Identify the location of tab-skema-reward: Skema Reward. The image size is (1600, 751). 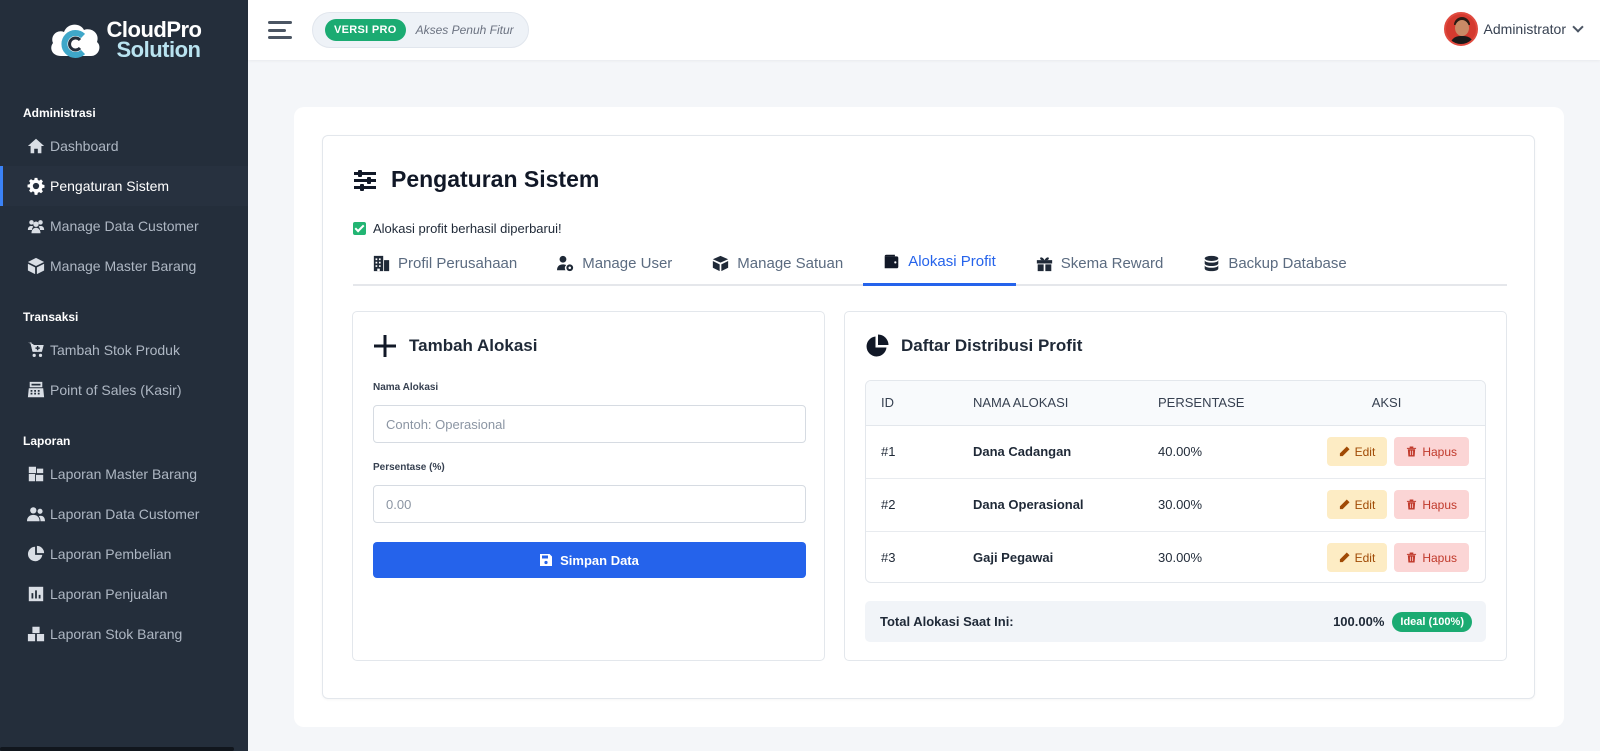
(1100, 263).